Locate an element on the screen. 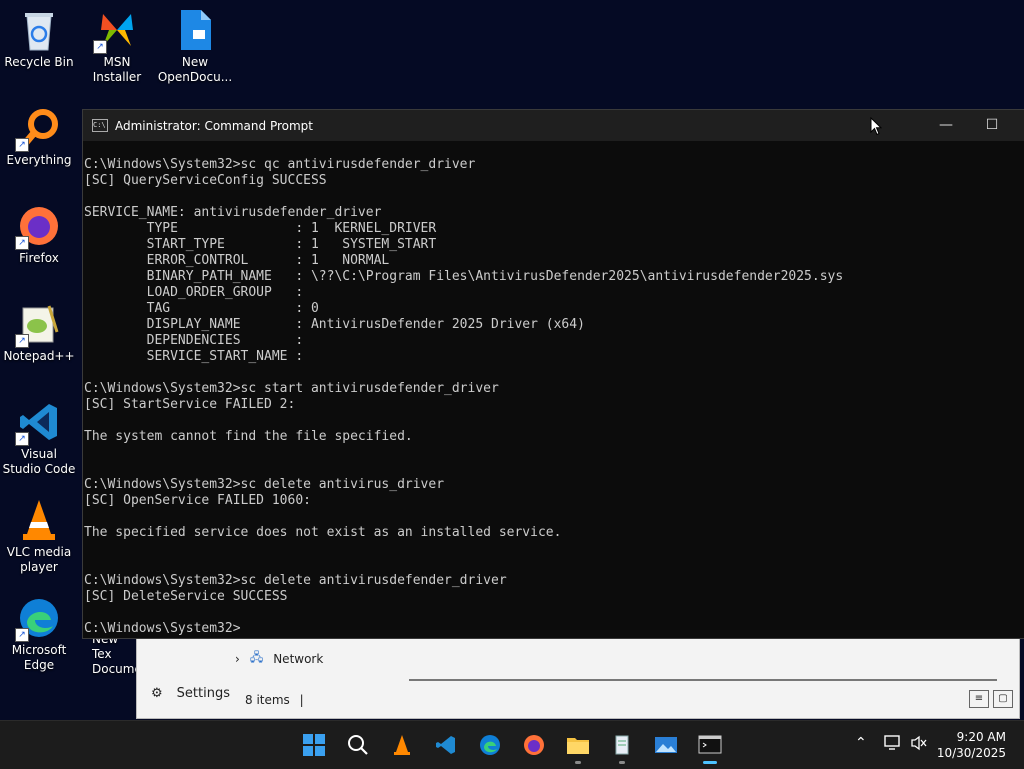 The height and width of the screenshot is (769, 1024). taskbar-edge is located at coordinates (490, 745).